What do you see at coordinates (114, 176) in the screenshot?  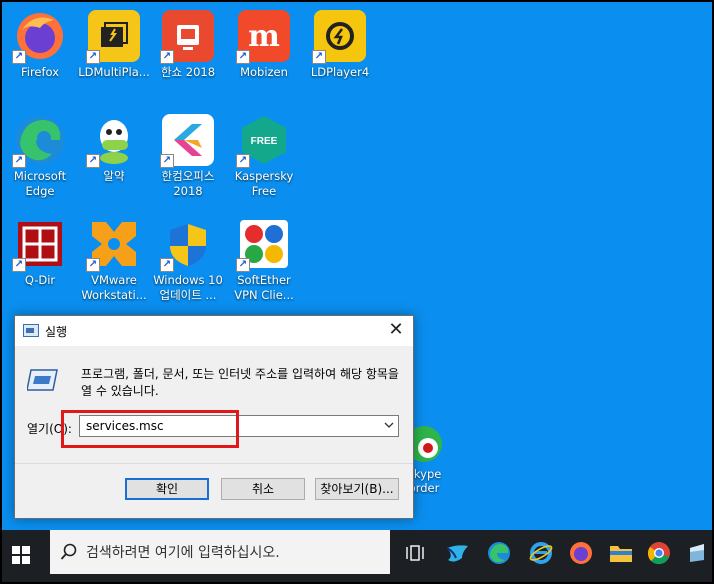 I see `icon-label: 알약` at bounding box center [114, 176].